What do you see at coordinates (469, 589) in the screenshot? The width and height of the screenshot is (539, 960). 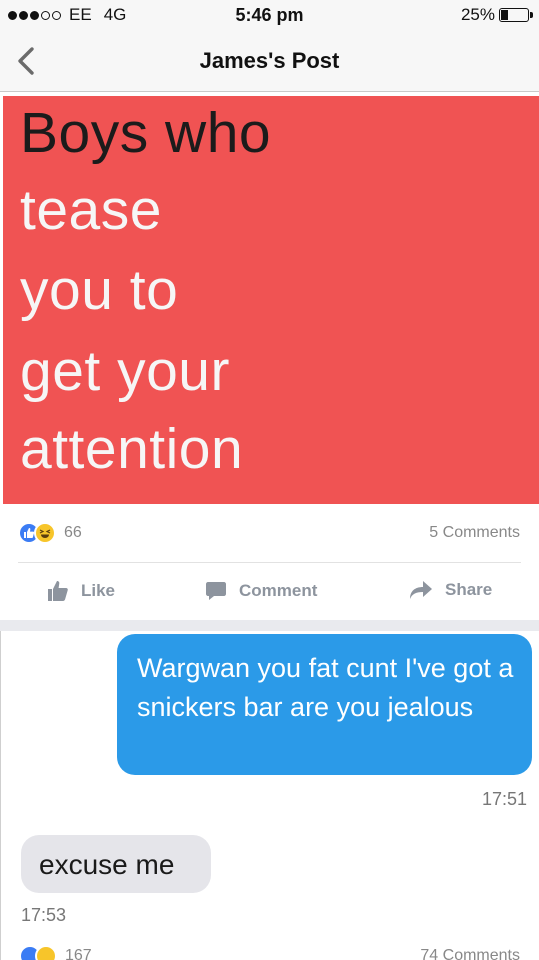 I see `share-label: Share` at bounding box center [469, 589].